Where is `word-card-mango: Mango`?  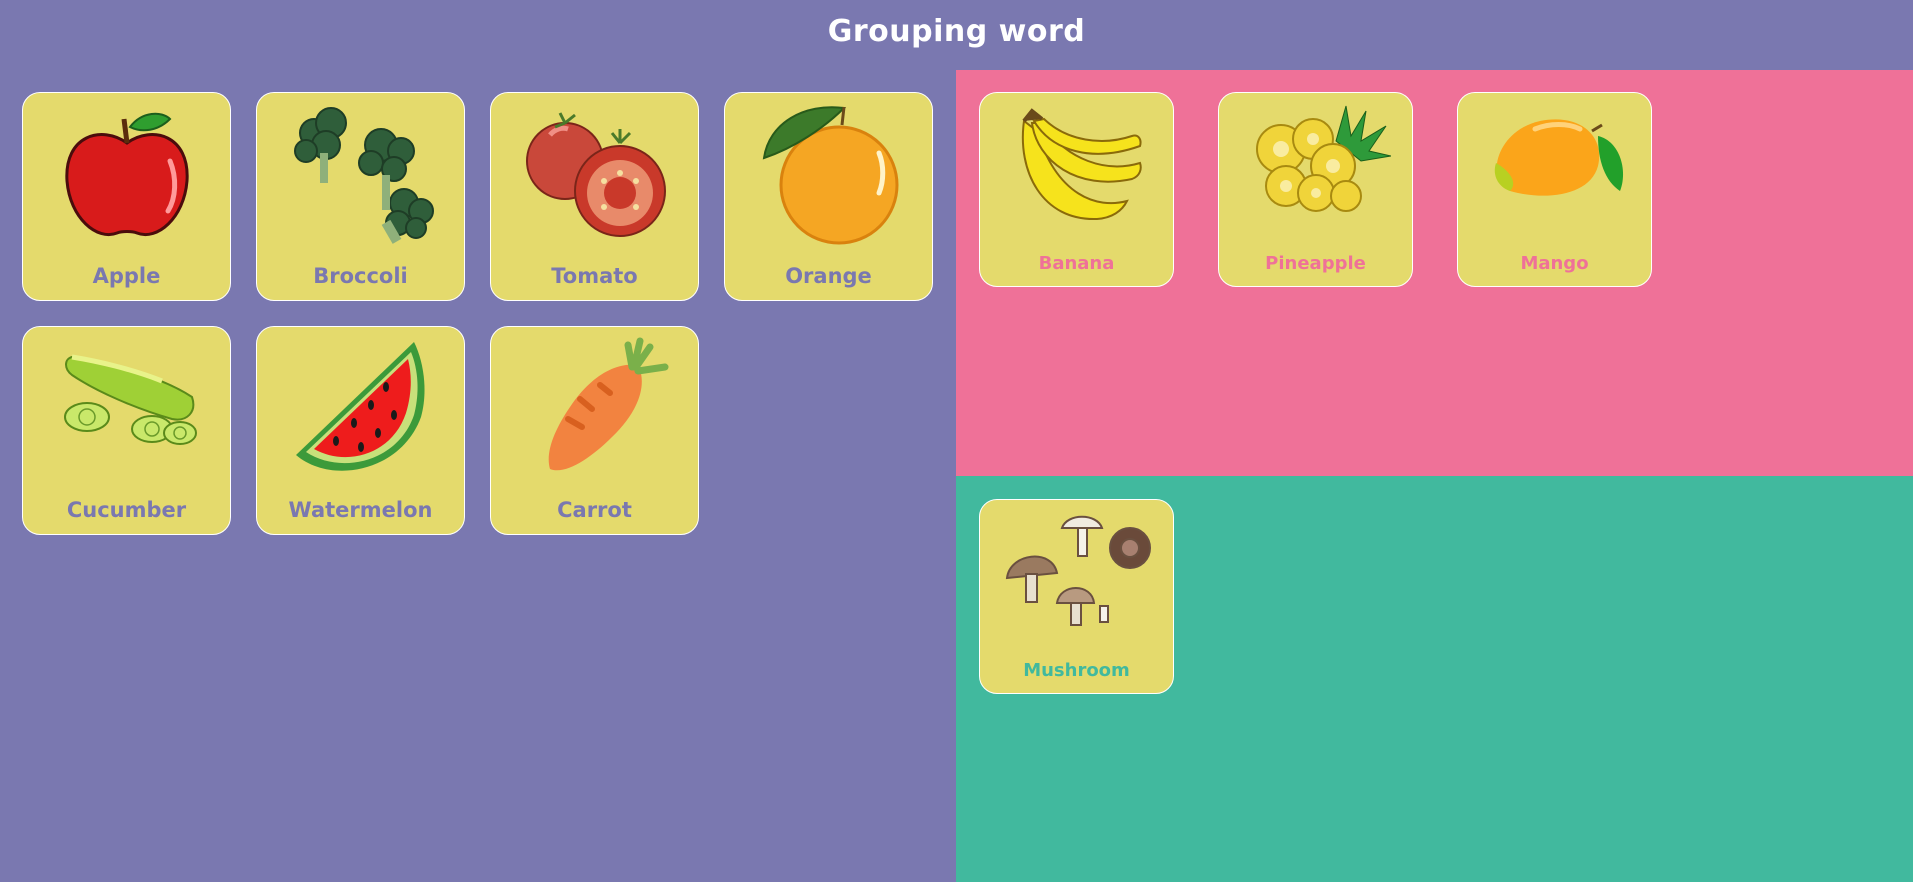 word-card-mango: Mango is located at coordinates (1554, 189).